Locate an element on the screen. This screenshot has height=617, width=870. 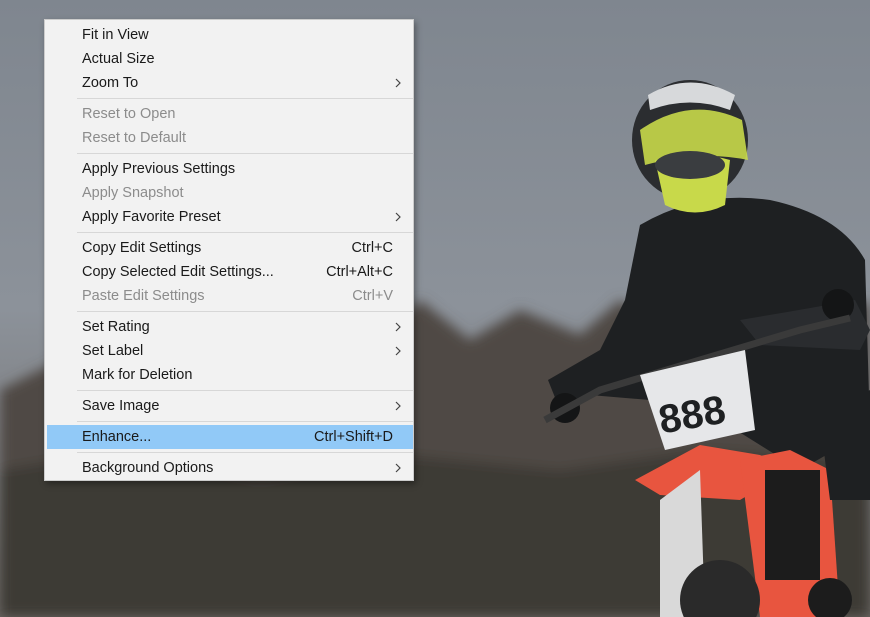
menu-item-apply-favorite-preset: Apply Favorite Preset is located at coordinates (230, 217).